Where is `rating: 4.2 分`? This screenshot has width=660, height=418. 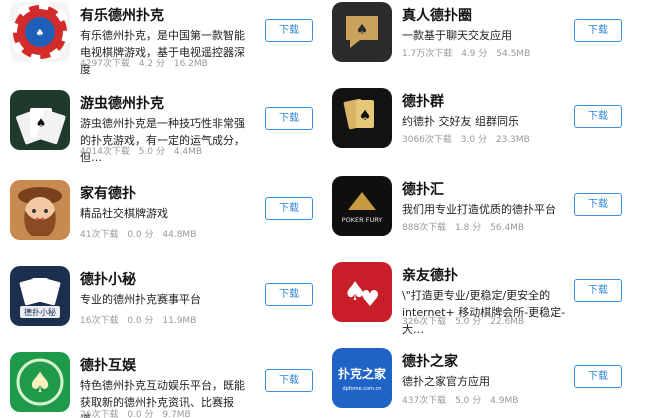 rating: 4.2 分 is located at coordinates (151, 64).